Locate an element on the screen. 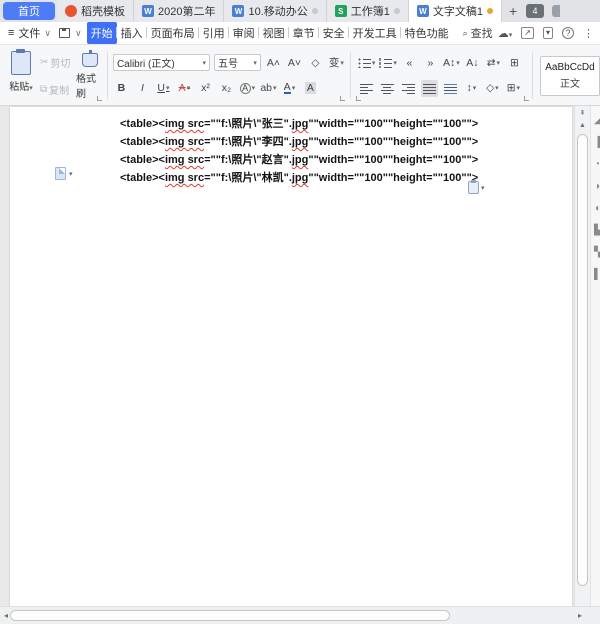 The height and width of the screenshot is (624, 600). menu-item: 开始 is located at coordinates (101, 33).